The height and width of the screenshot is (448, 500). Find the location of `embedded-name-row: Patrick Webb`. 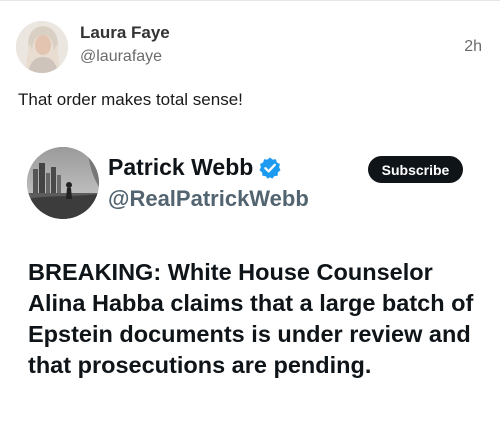

embedded-name-row: Patrick Webb is located at coordinates (195, 167).